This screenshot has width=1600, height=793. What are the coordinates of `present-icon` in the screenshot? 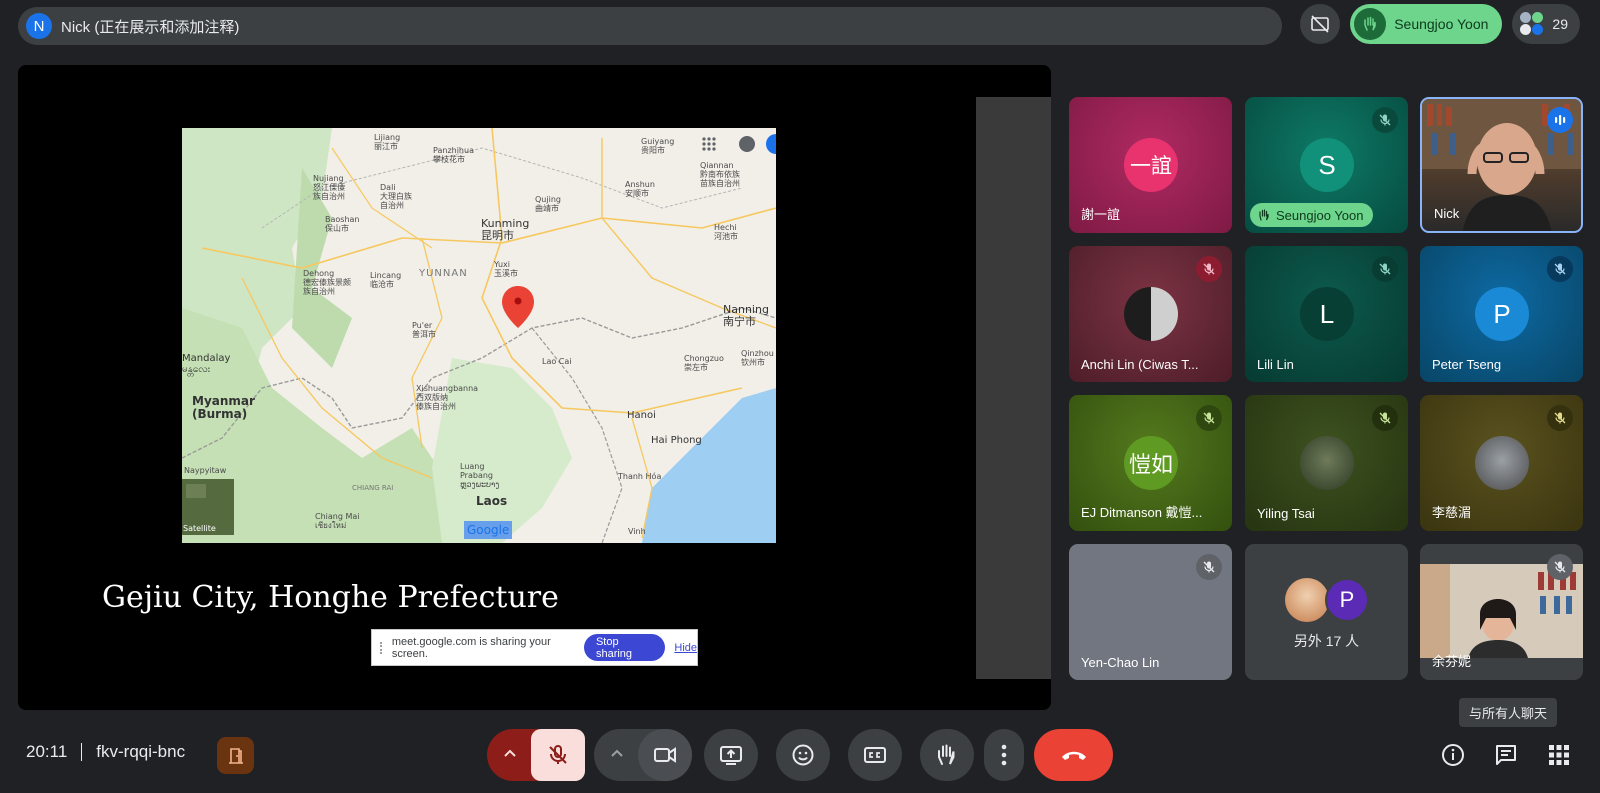 It's located at (731, 755).